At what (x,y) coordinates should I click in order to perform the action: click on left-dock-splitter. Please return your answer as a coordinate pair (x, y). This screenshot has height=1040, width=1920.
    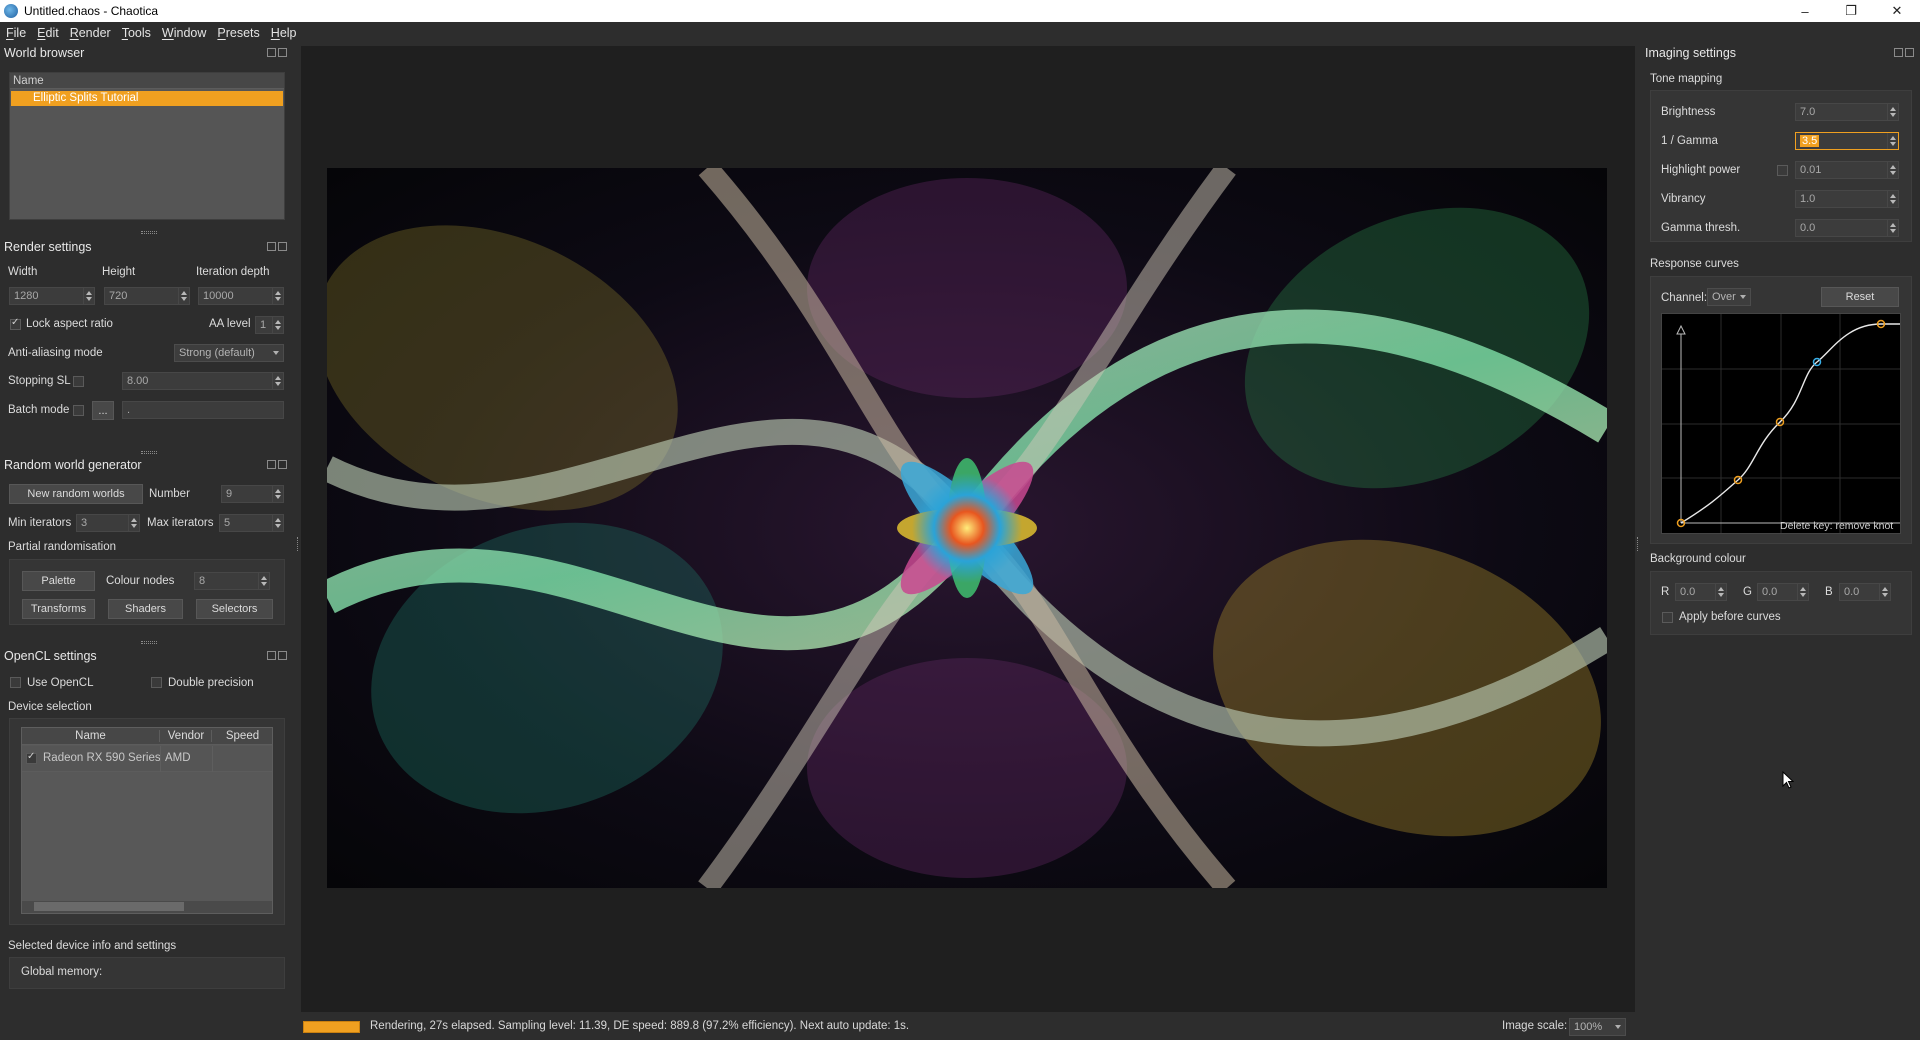
    Looking at the image, I should click on (298, 544).